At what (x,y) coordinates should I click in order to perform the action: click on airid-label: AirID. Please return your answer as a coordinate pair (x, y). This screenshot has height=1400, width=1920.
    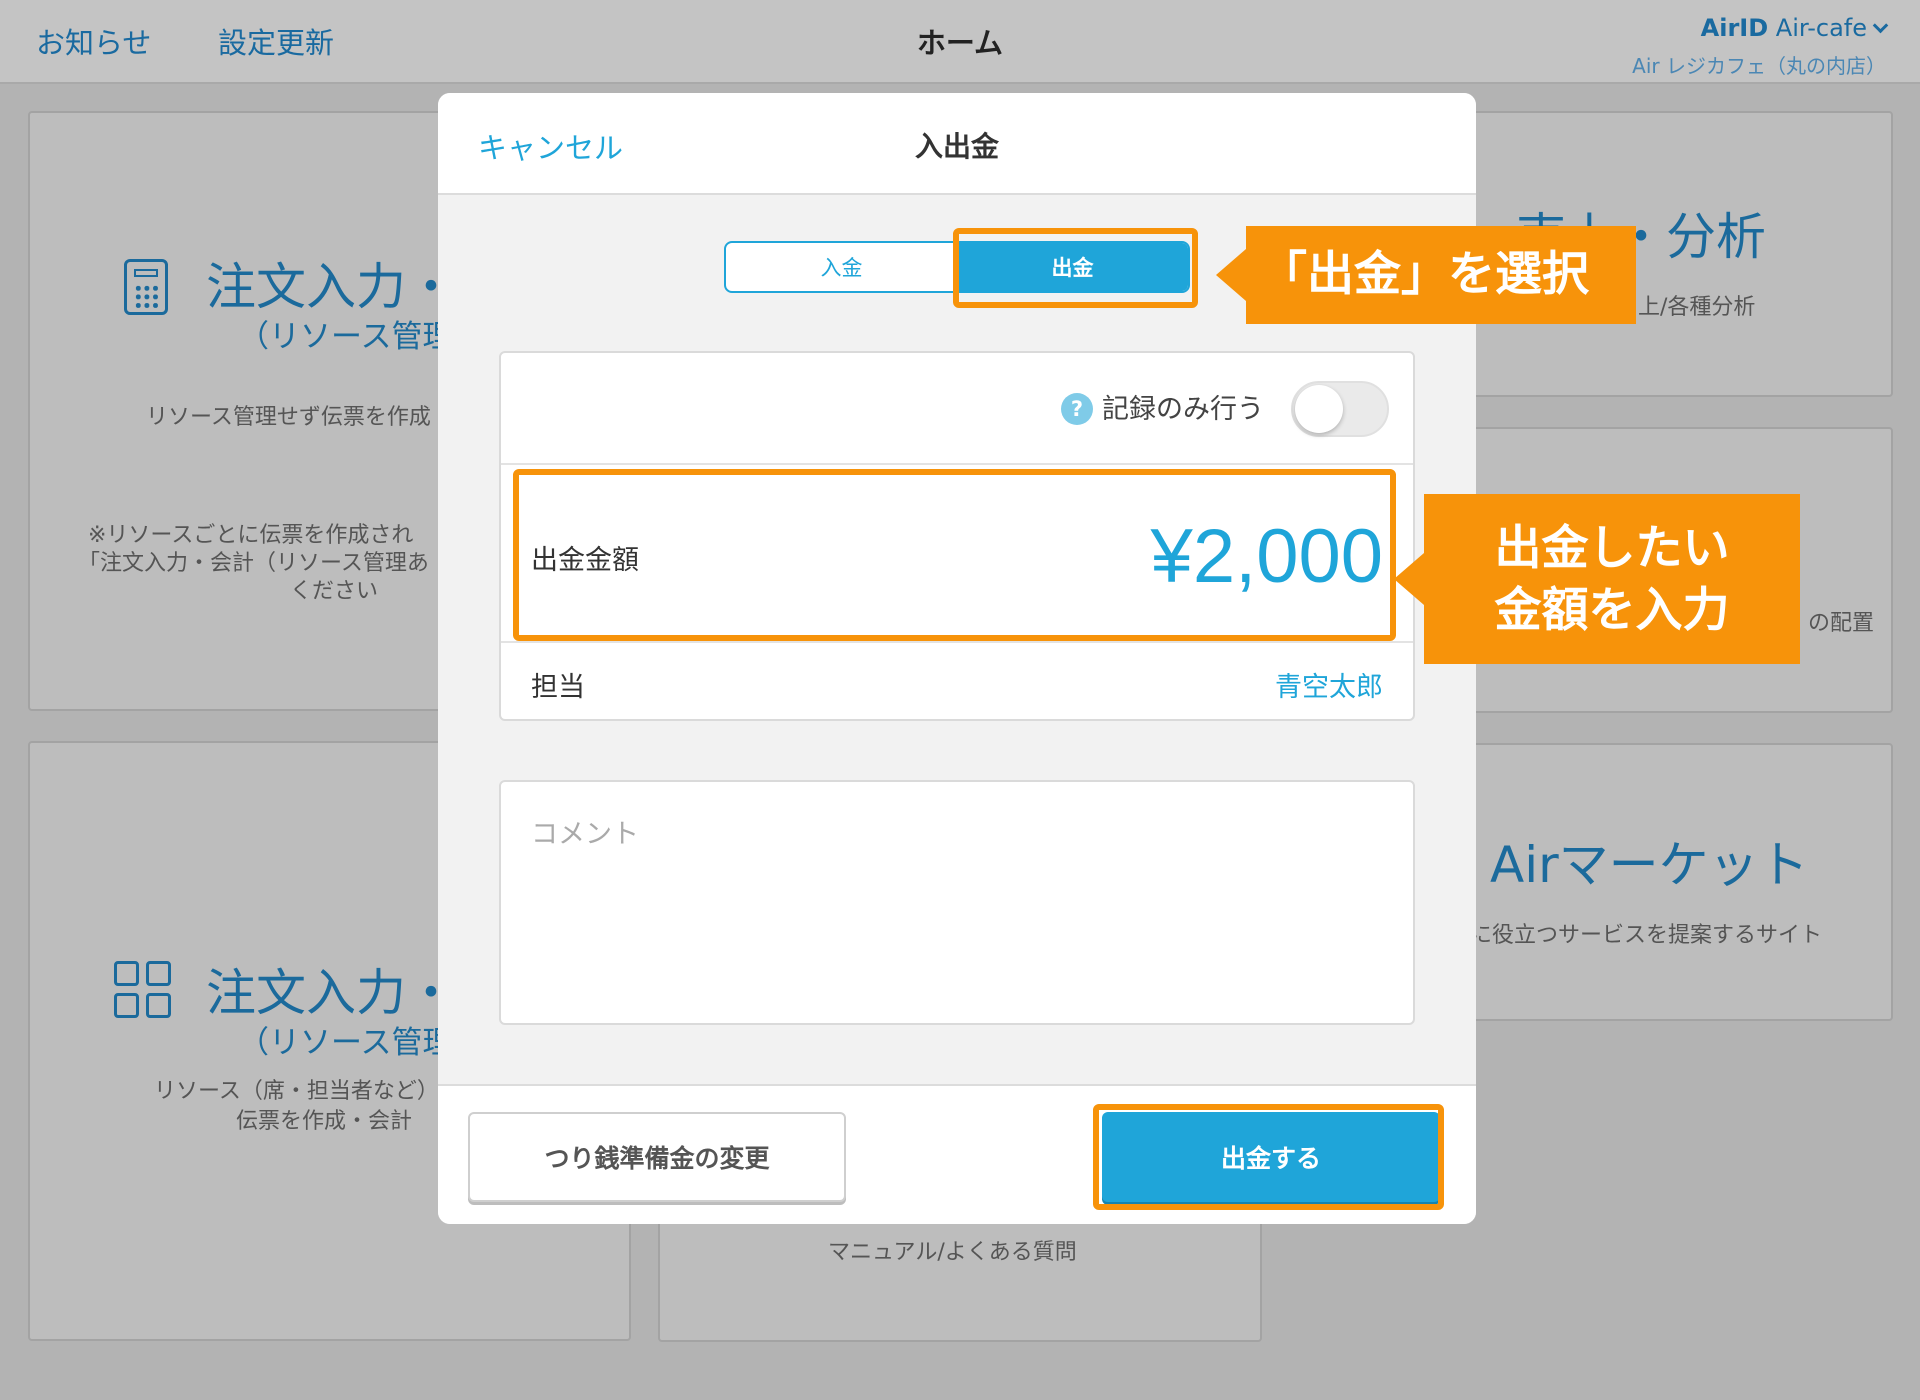
    Looking at the image, I should click on (1734, 28).